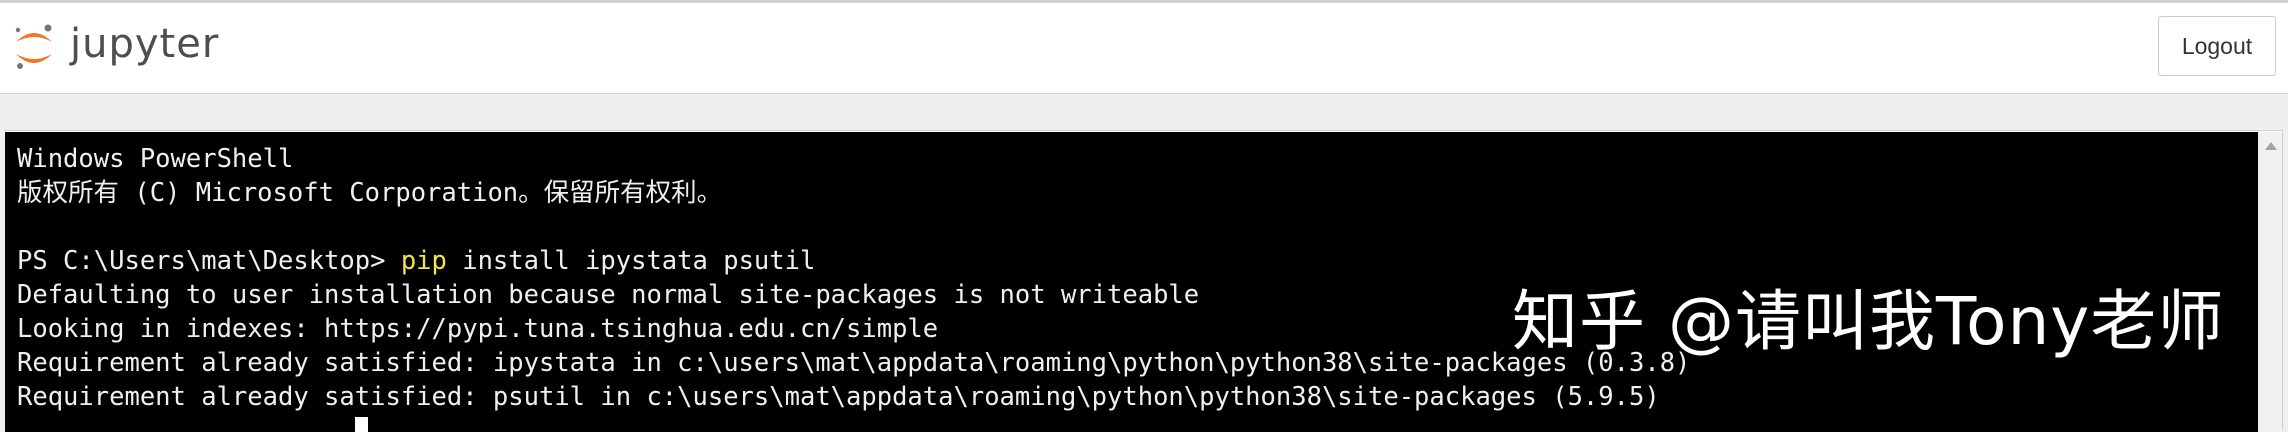  Describe the element at coordinates (1868, 321) in the screenshot. I see `watermark: 知乎 @请叫我Tony老师` at that location.